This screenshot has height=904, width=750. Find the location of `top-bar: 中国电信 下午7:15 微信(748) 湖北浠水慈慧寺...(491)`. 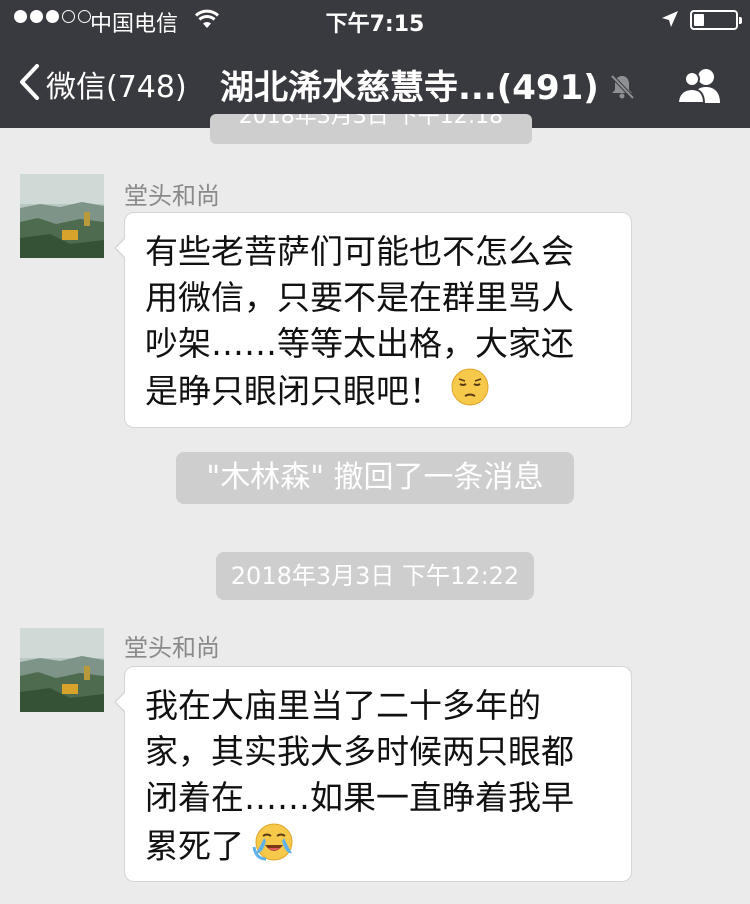

top-bar: 中国电信 下午7:15 微信(748) 湖北浠水慈慧寺...(491) is located at coordinates (375, 64).